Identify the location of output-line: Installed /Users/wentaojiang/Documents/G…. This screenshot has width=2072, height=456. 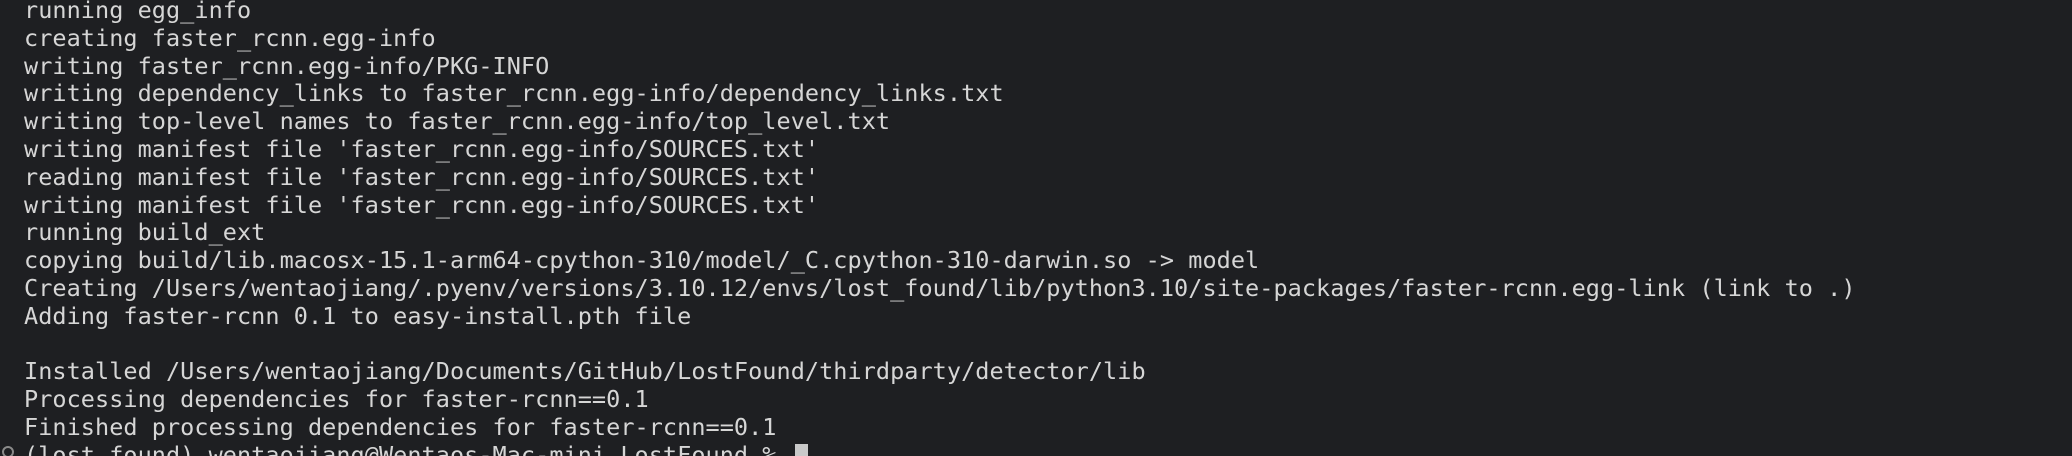
(585, 371).